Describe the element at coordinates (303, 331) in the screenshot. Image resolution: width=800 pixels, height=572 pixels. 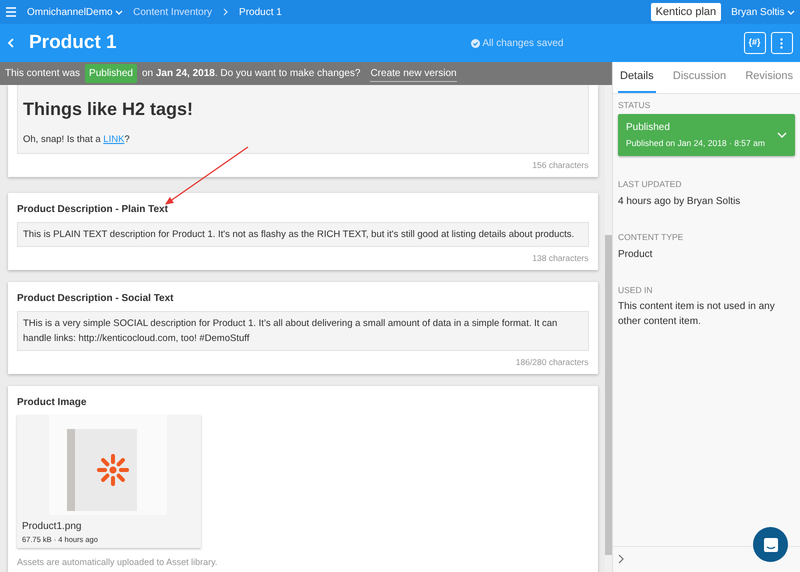
I see `text-field: THis is a very simple SOCIAL description for Product 1. It’s all about delivering a small amount of data in a simple format. It can handle links: http://kenticocloud.com, too! #DemoStuff` at that location.